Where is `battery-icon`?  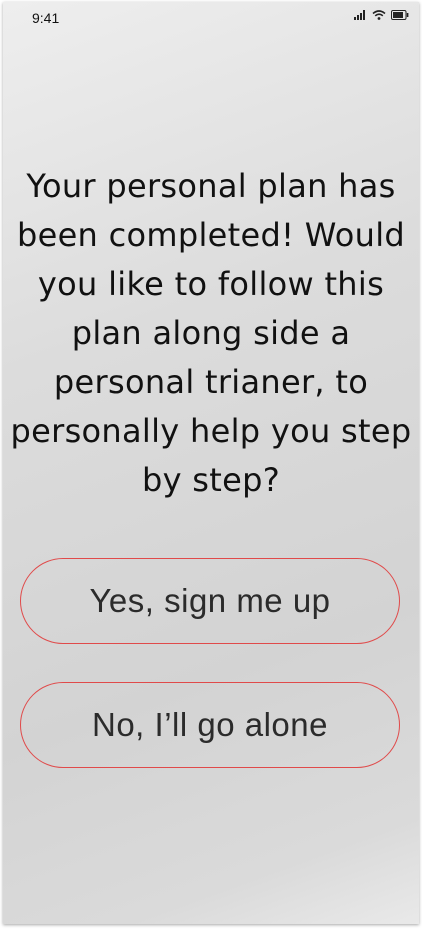
battery-icon is located at coordinates (400, 15).